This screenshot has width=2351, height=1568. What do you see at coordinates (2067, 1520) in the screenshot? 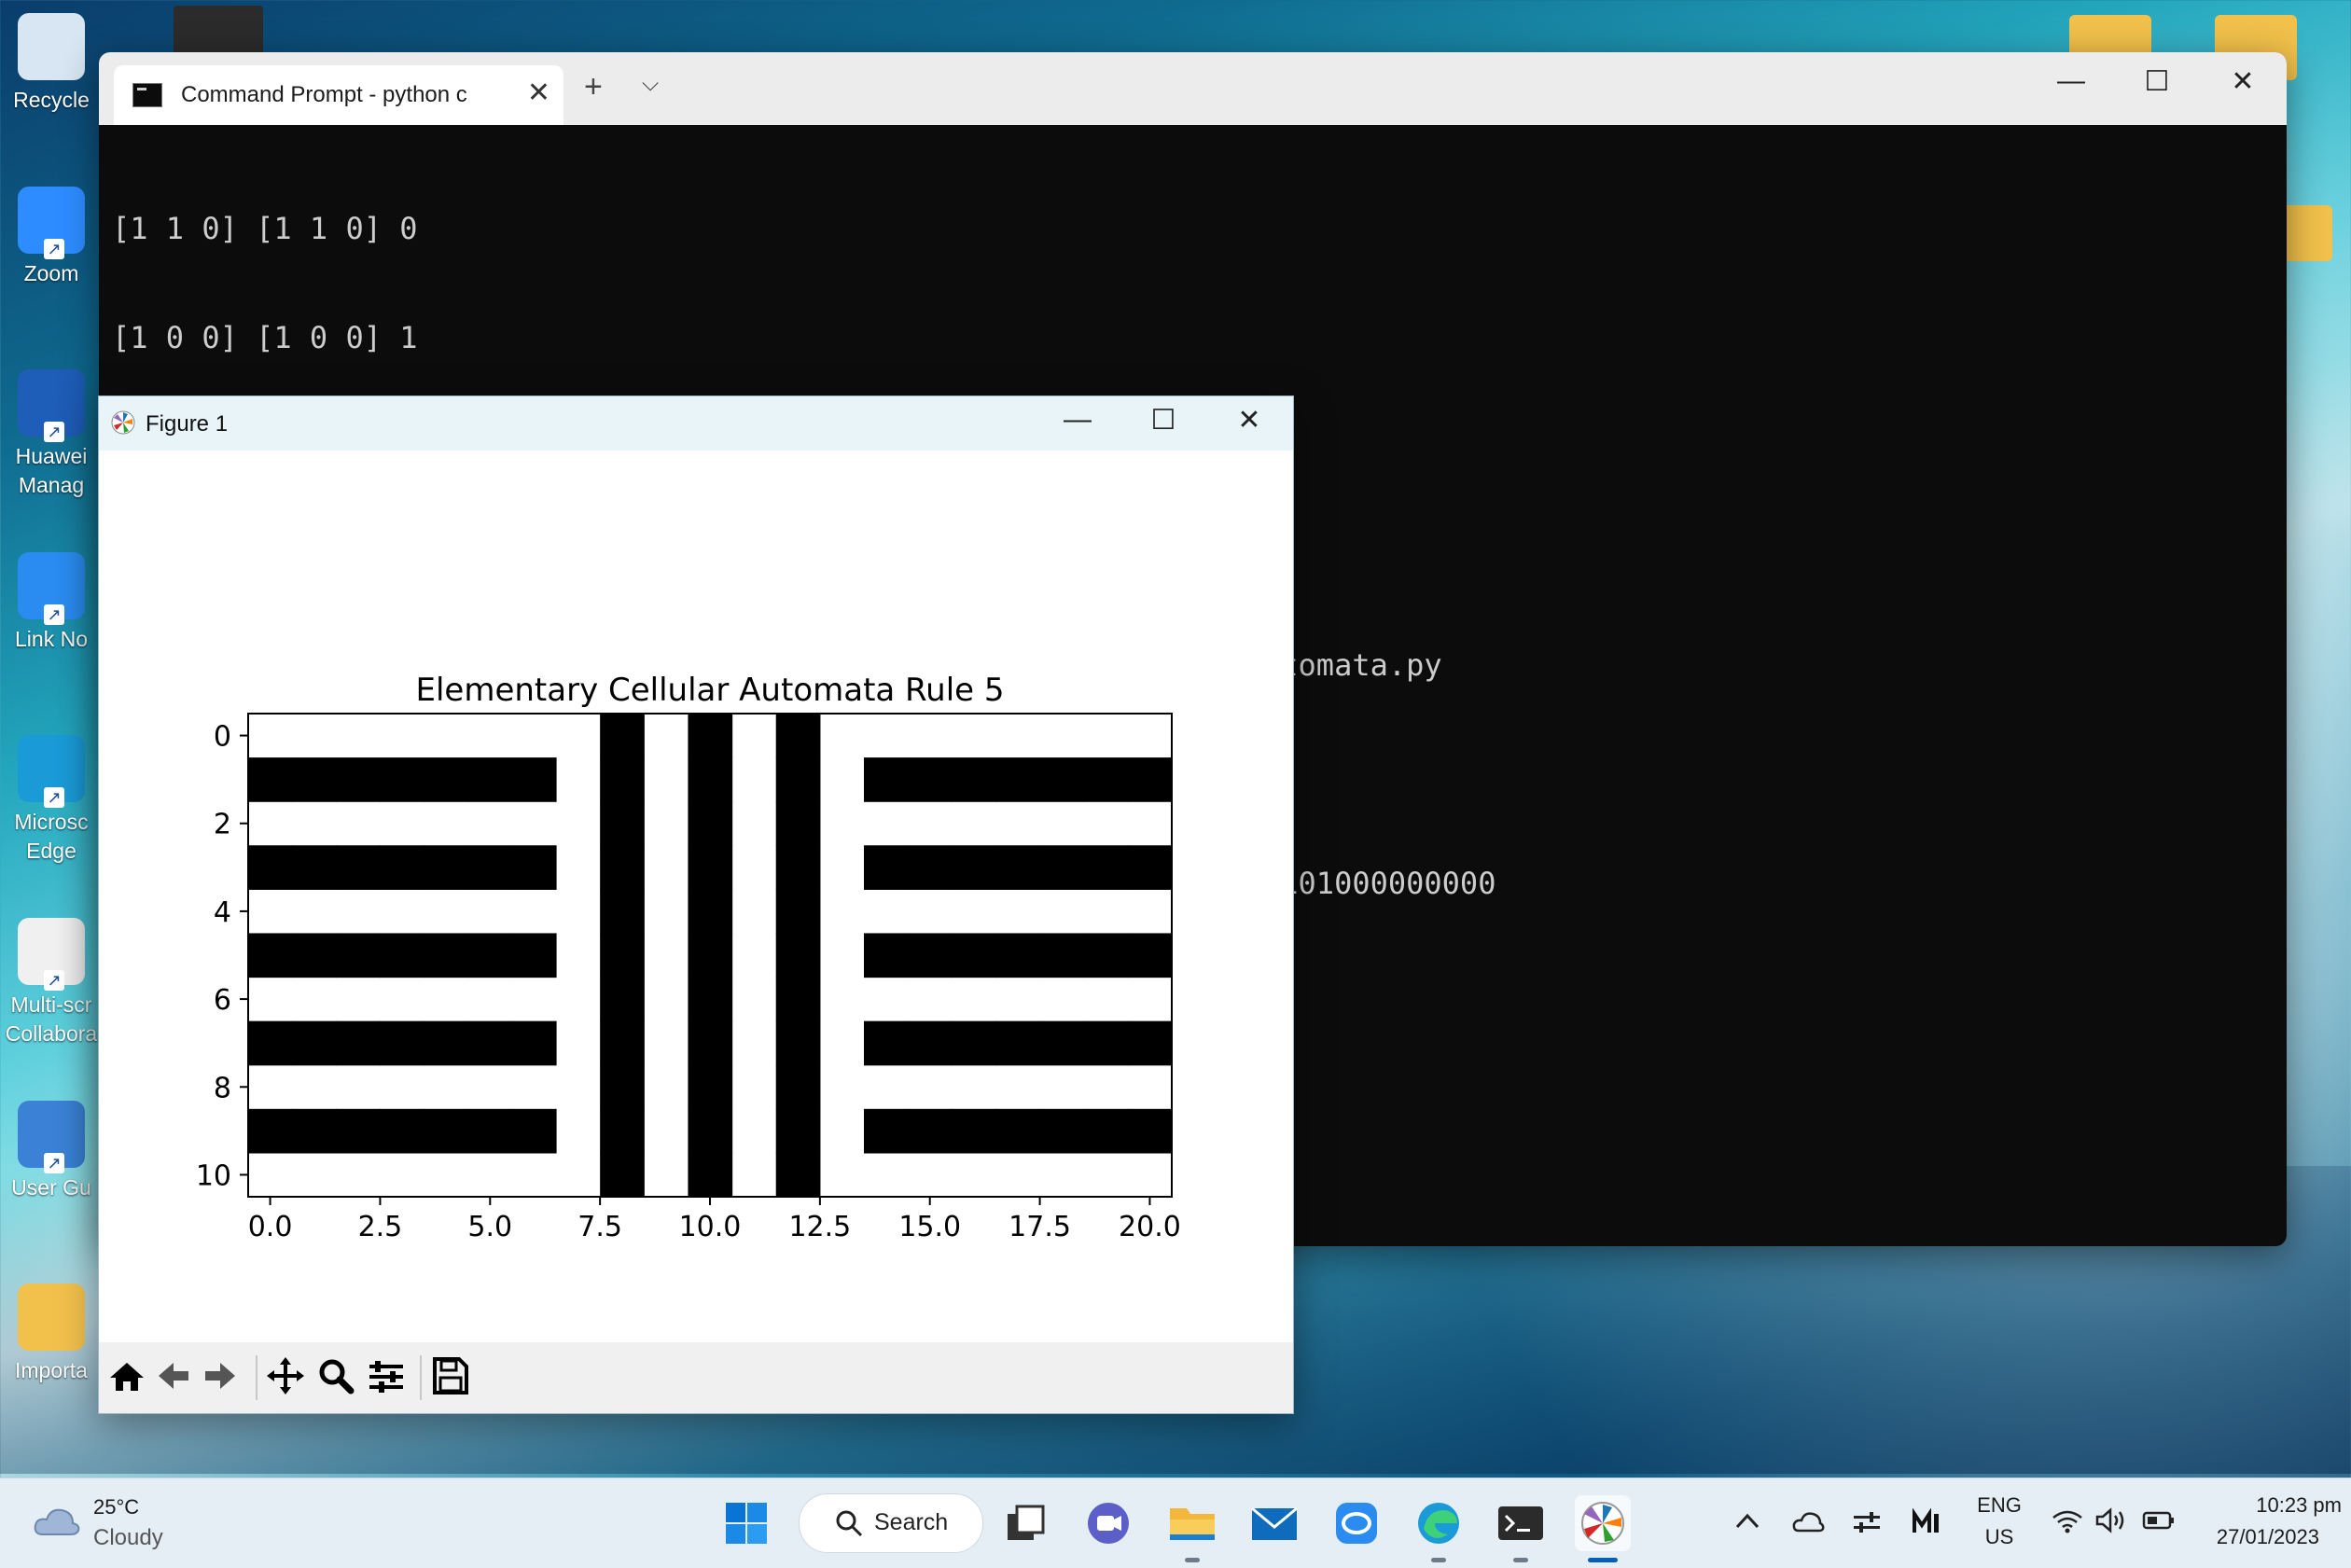
I see `wifi-icon` at bounding box center [2067, 1520].